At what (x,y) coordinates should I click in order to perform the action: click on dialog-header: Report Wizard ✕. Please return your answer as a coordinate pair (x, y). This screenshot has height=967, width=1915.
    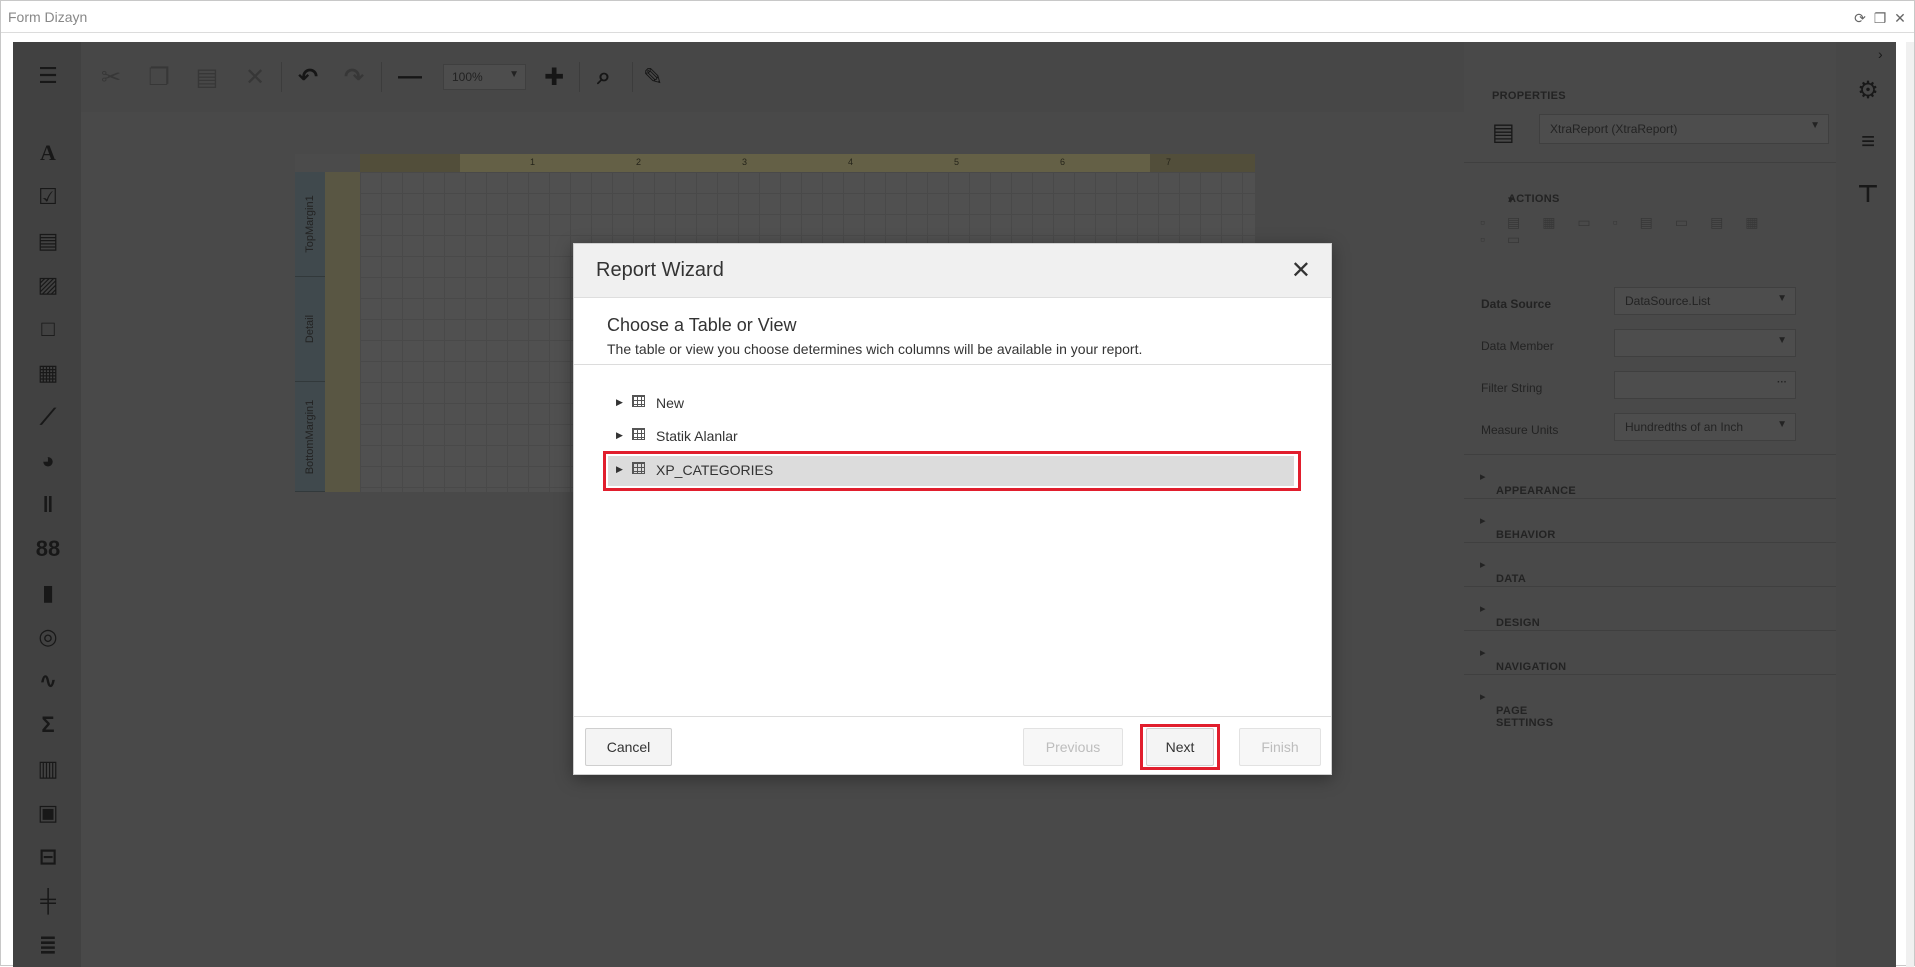
    Looking at the image, I should click on (952, 271).